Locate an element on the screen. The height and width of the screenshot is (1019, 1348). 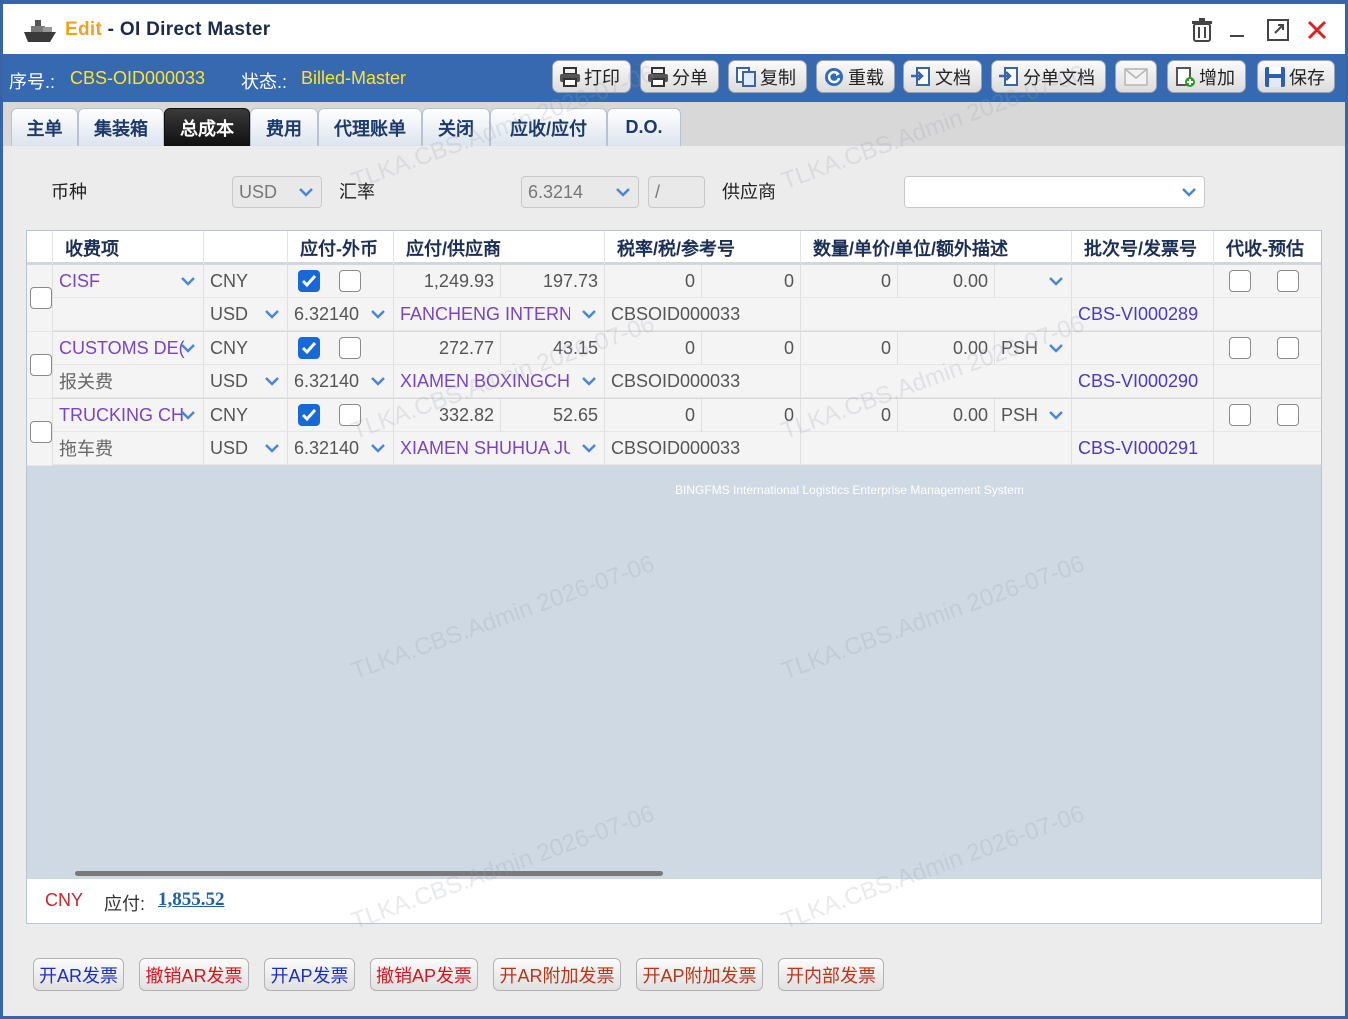
tab-charges: 费用 is located at coordinates (284, 127).